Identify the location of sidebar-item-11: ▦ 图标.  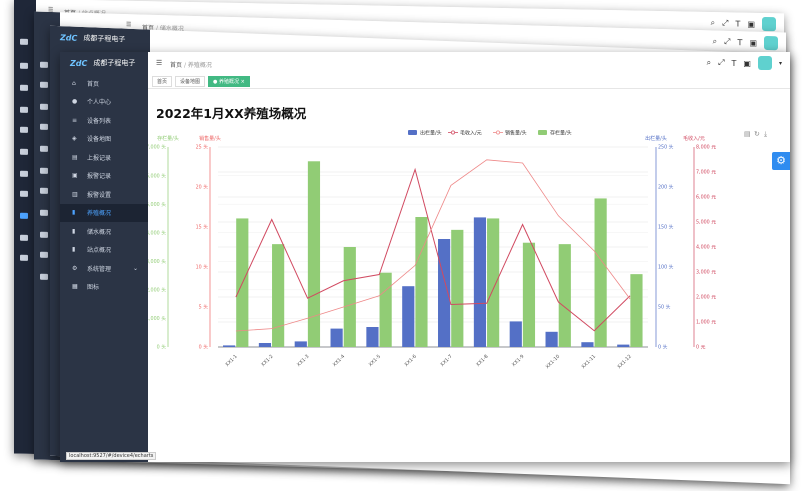
(104, 287).